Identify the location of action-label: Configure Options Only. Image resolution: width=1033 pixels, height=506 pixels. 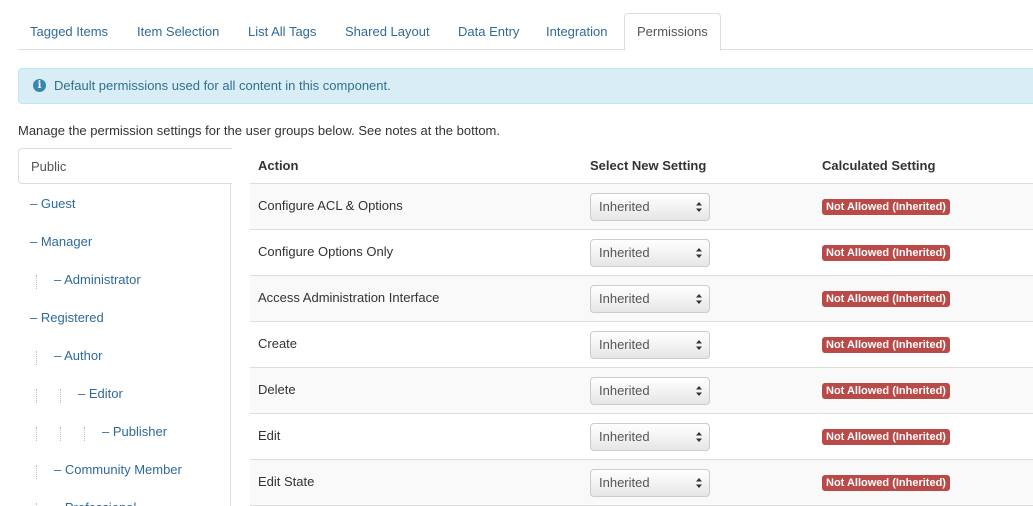
(326, 251).